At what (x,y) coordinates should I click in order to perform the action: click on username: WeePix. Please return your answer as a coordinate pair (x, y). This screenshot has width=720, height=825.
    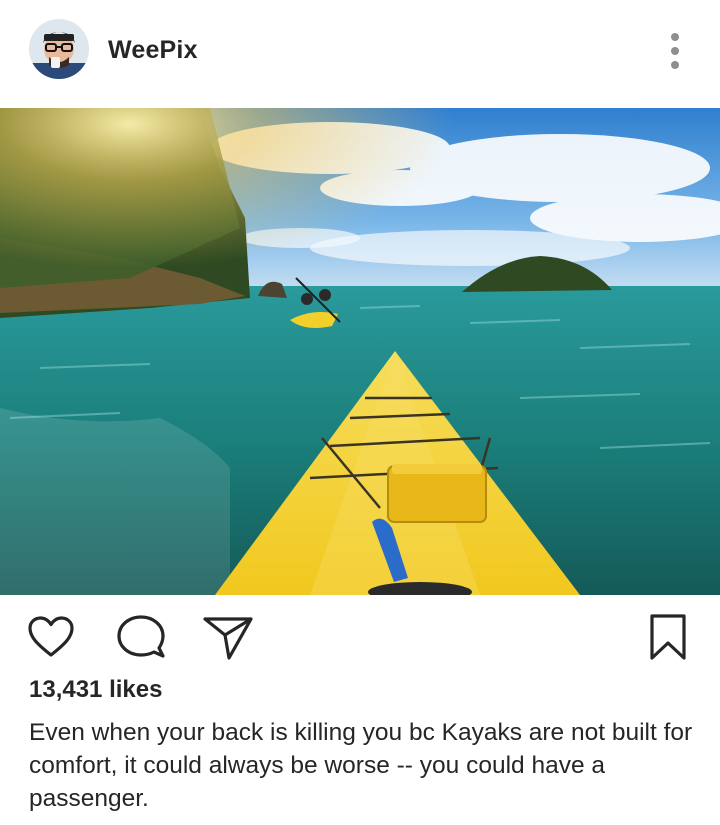
    Looking at the image, I should click on (153, 50).